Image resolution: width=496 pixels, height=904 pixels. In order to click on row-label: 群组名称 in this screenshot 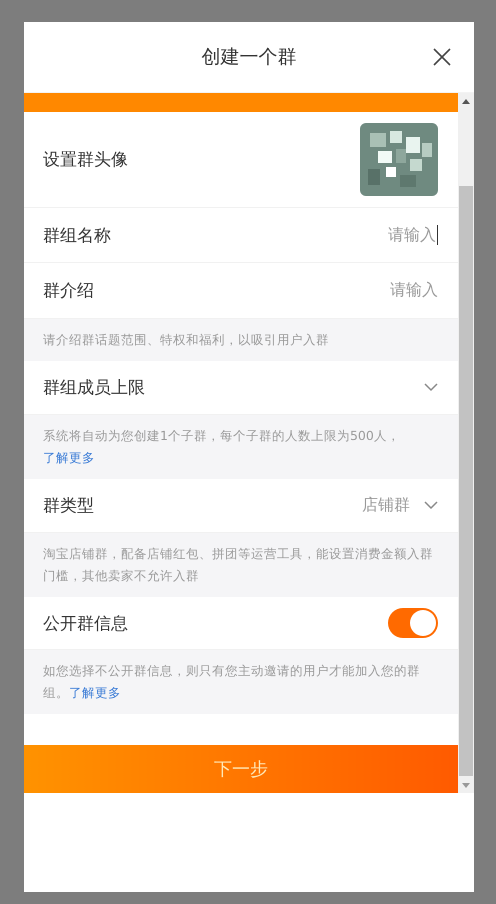, I will do `click(77, 235)`.